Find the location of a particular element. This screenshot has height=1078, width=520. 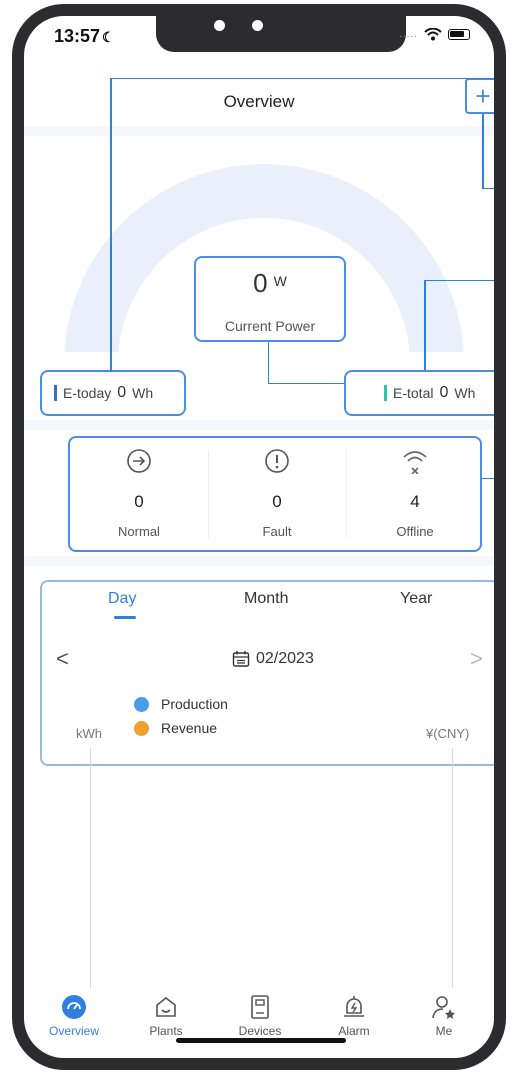

legend-production-label: Production is located at coordinates (194, 704).